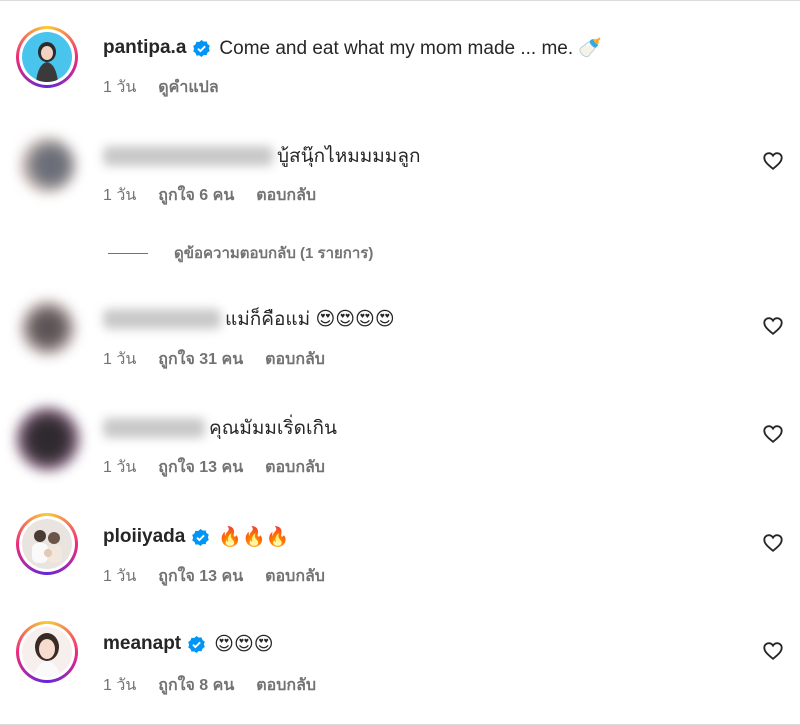 This screenshot has height=725, width=800. What do you see at coordinates (196, 685) in the screenshot?
I see `like-count: ถูกใจ 8 คน` at bounding box center [196, 685].